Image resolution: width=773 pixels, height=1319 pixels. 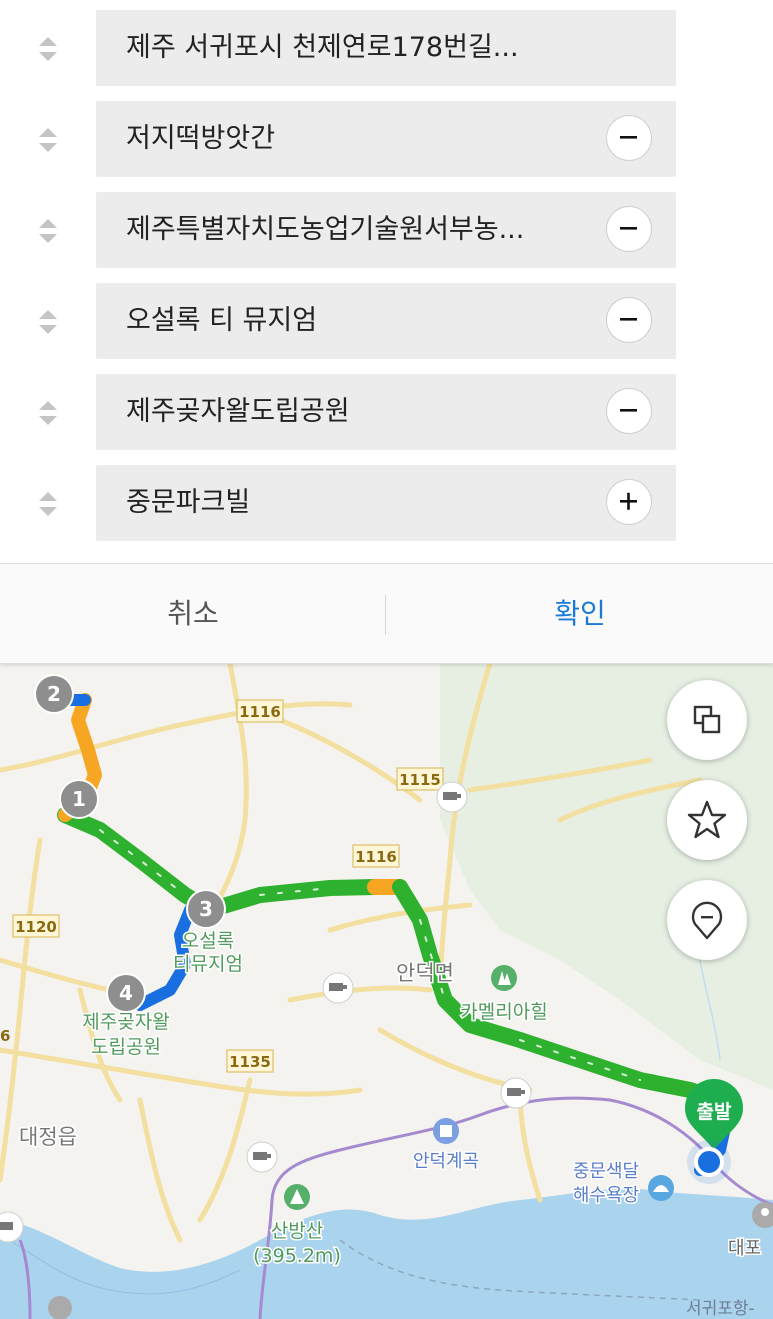 I want to click on start-marker: 출발, so click(x=714, y=1114).